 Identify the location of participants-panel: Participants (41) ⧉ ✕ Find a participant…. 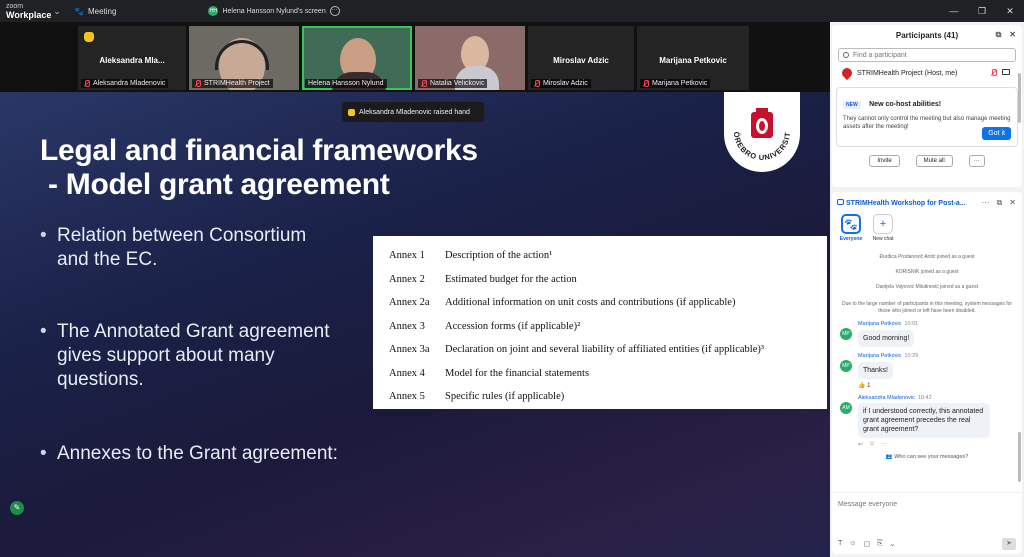
(927, 106).